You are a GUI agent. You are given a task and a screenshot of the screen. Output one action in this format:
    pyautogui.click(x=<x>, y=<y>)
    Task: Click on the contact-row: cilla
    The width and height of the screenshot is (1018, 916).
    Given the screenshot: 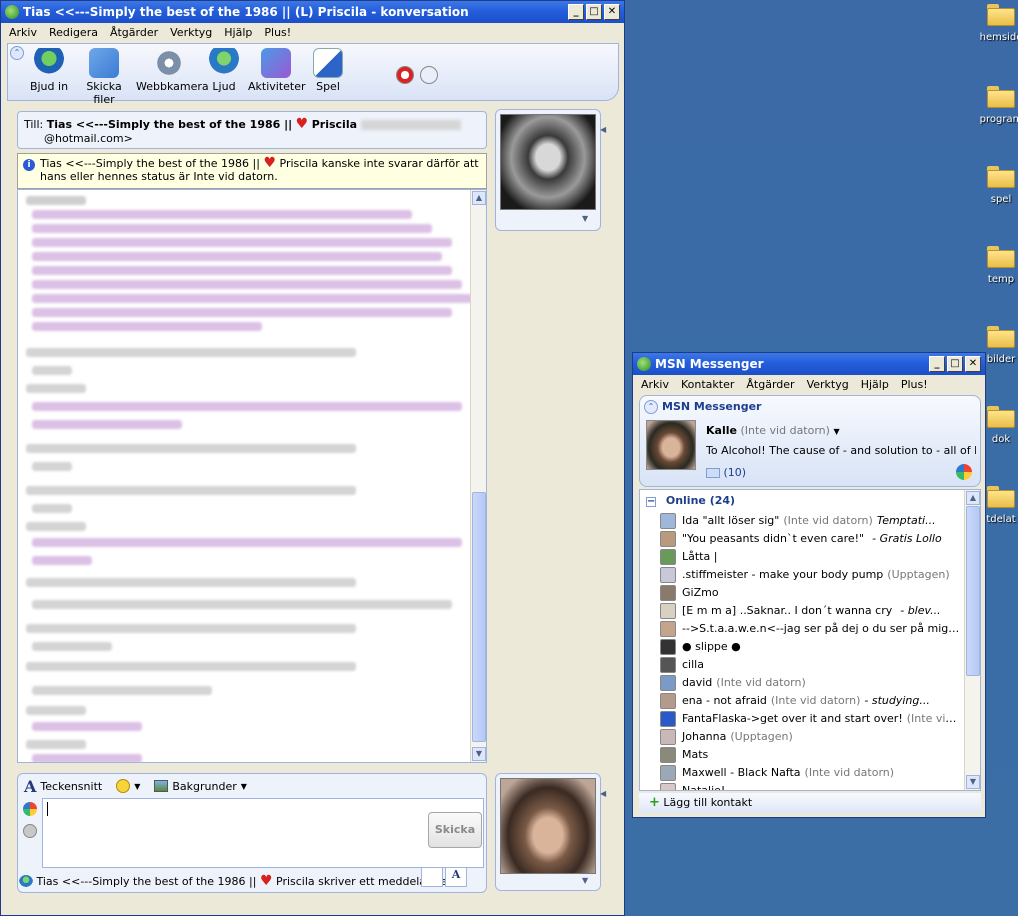 What is the action you would take?
    pyautogui.click(x=811, y=665)
    